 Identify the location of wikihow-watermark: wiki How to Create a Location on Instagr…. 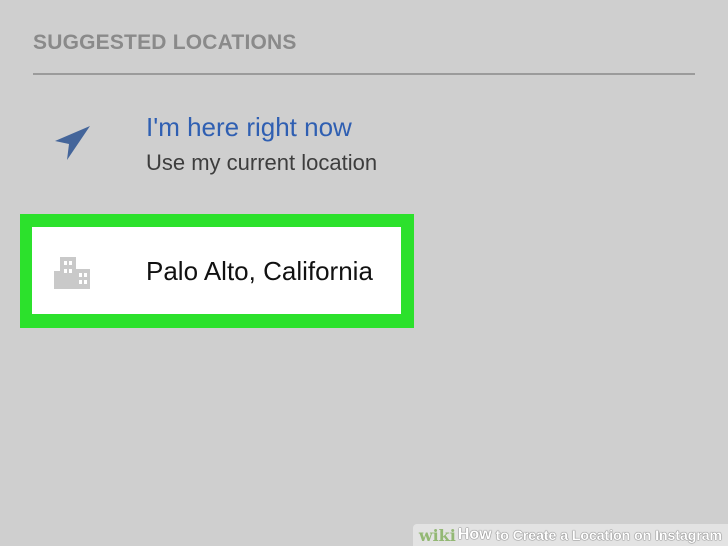
(570, 535).